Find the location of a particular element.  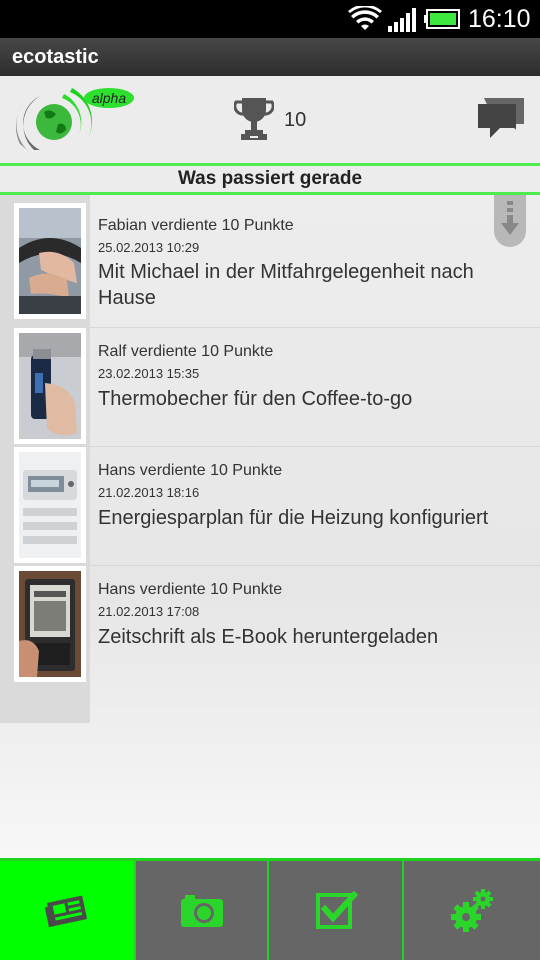

trophy-icon is located at coordinates (254, 119).